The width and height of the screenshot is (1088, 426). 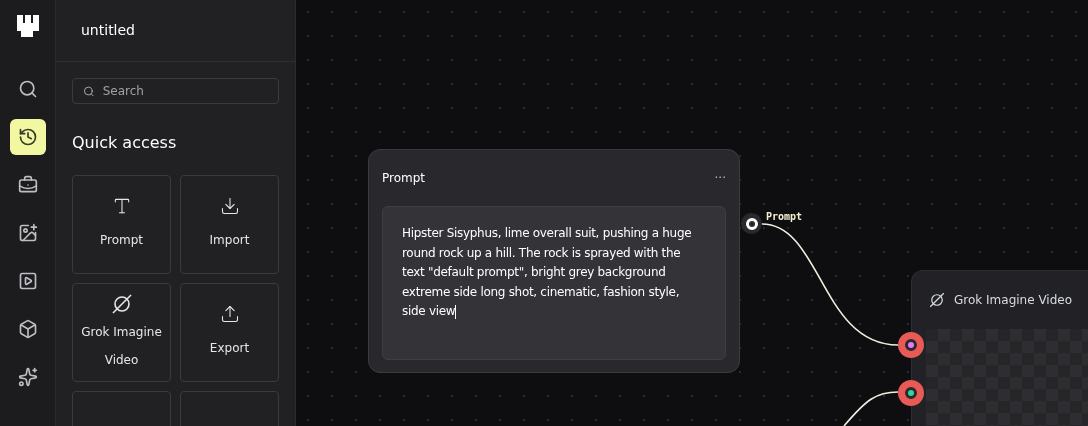 I want to click on image-plus-icon, so click(x=27, y=233).